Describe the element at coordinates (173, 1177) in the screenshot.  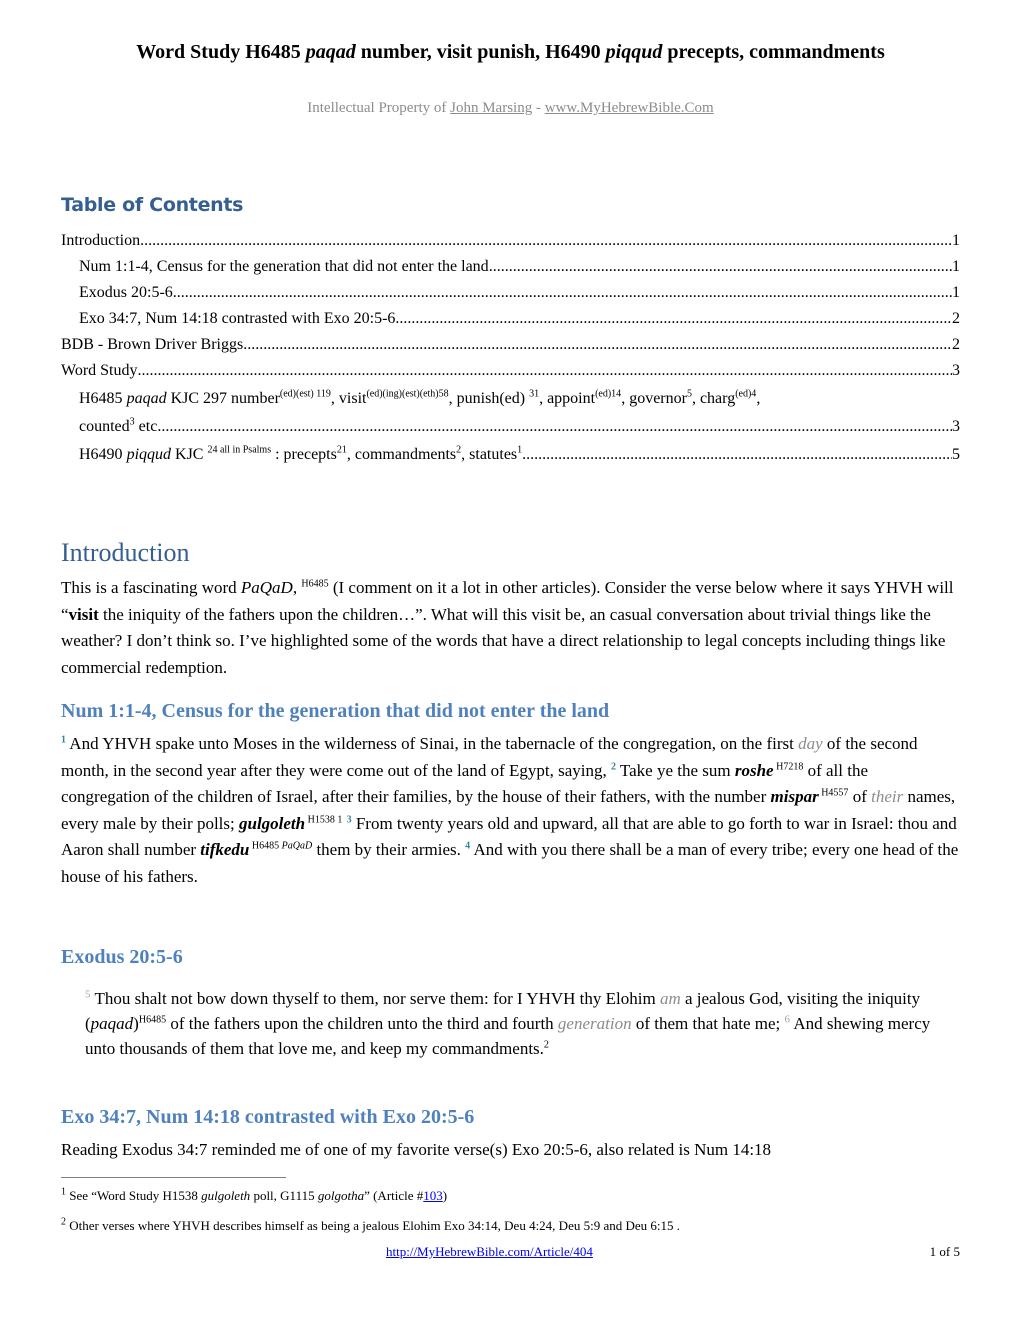
I see `footnote-separator` at that location.